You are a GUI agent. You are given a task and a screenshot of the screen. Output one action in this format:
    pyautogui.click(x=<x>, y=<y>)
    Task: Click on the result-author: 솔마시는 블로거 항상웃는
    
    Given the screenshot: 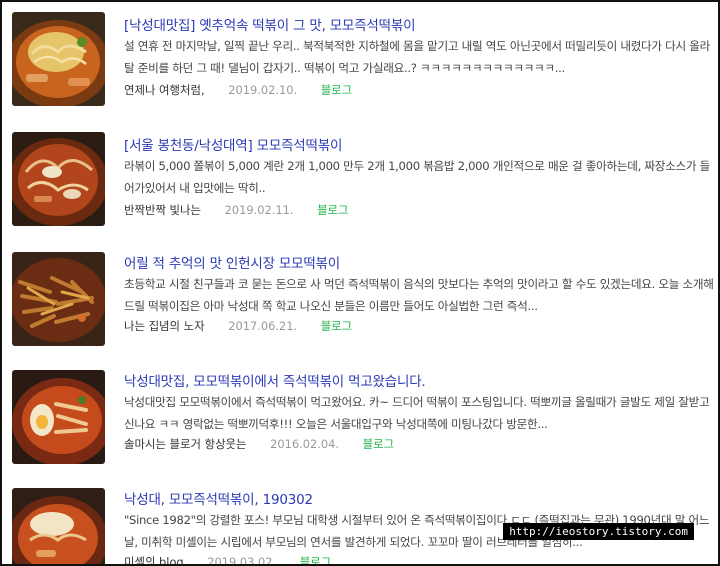 What is the action you would take?
    pyautogui.click(x=185, y=444)
    